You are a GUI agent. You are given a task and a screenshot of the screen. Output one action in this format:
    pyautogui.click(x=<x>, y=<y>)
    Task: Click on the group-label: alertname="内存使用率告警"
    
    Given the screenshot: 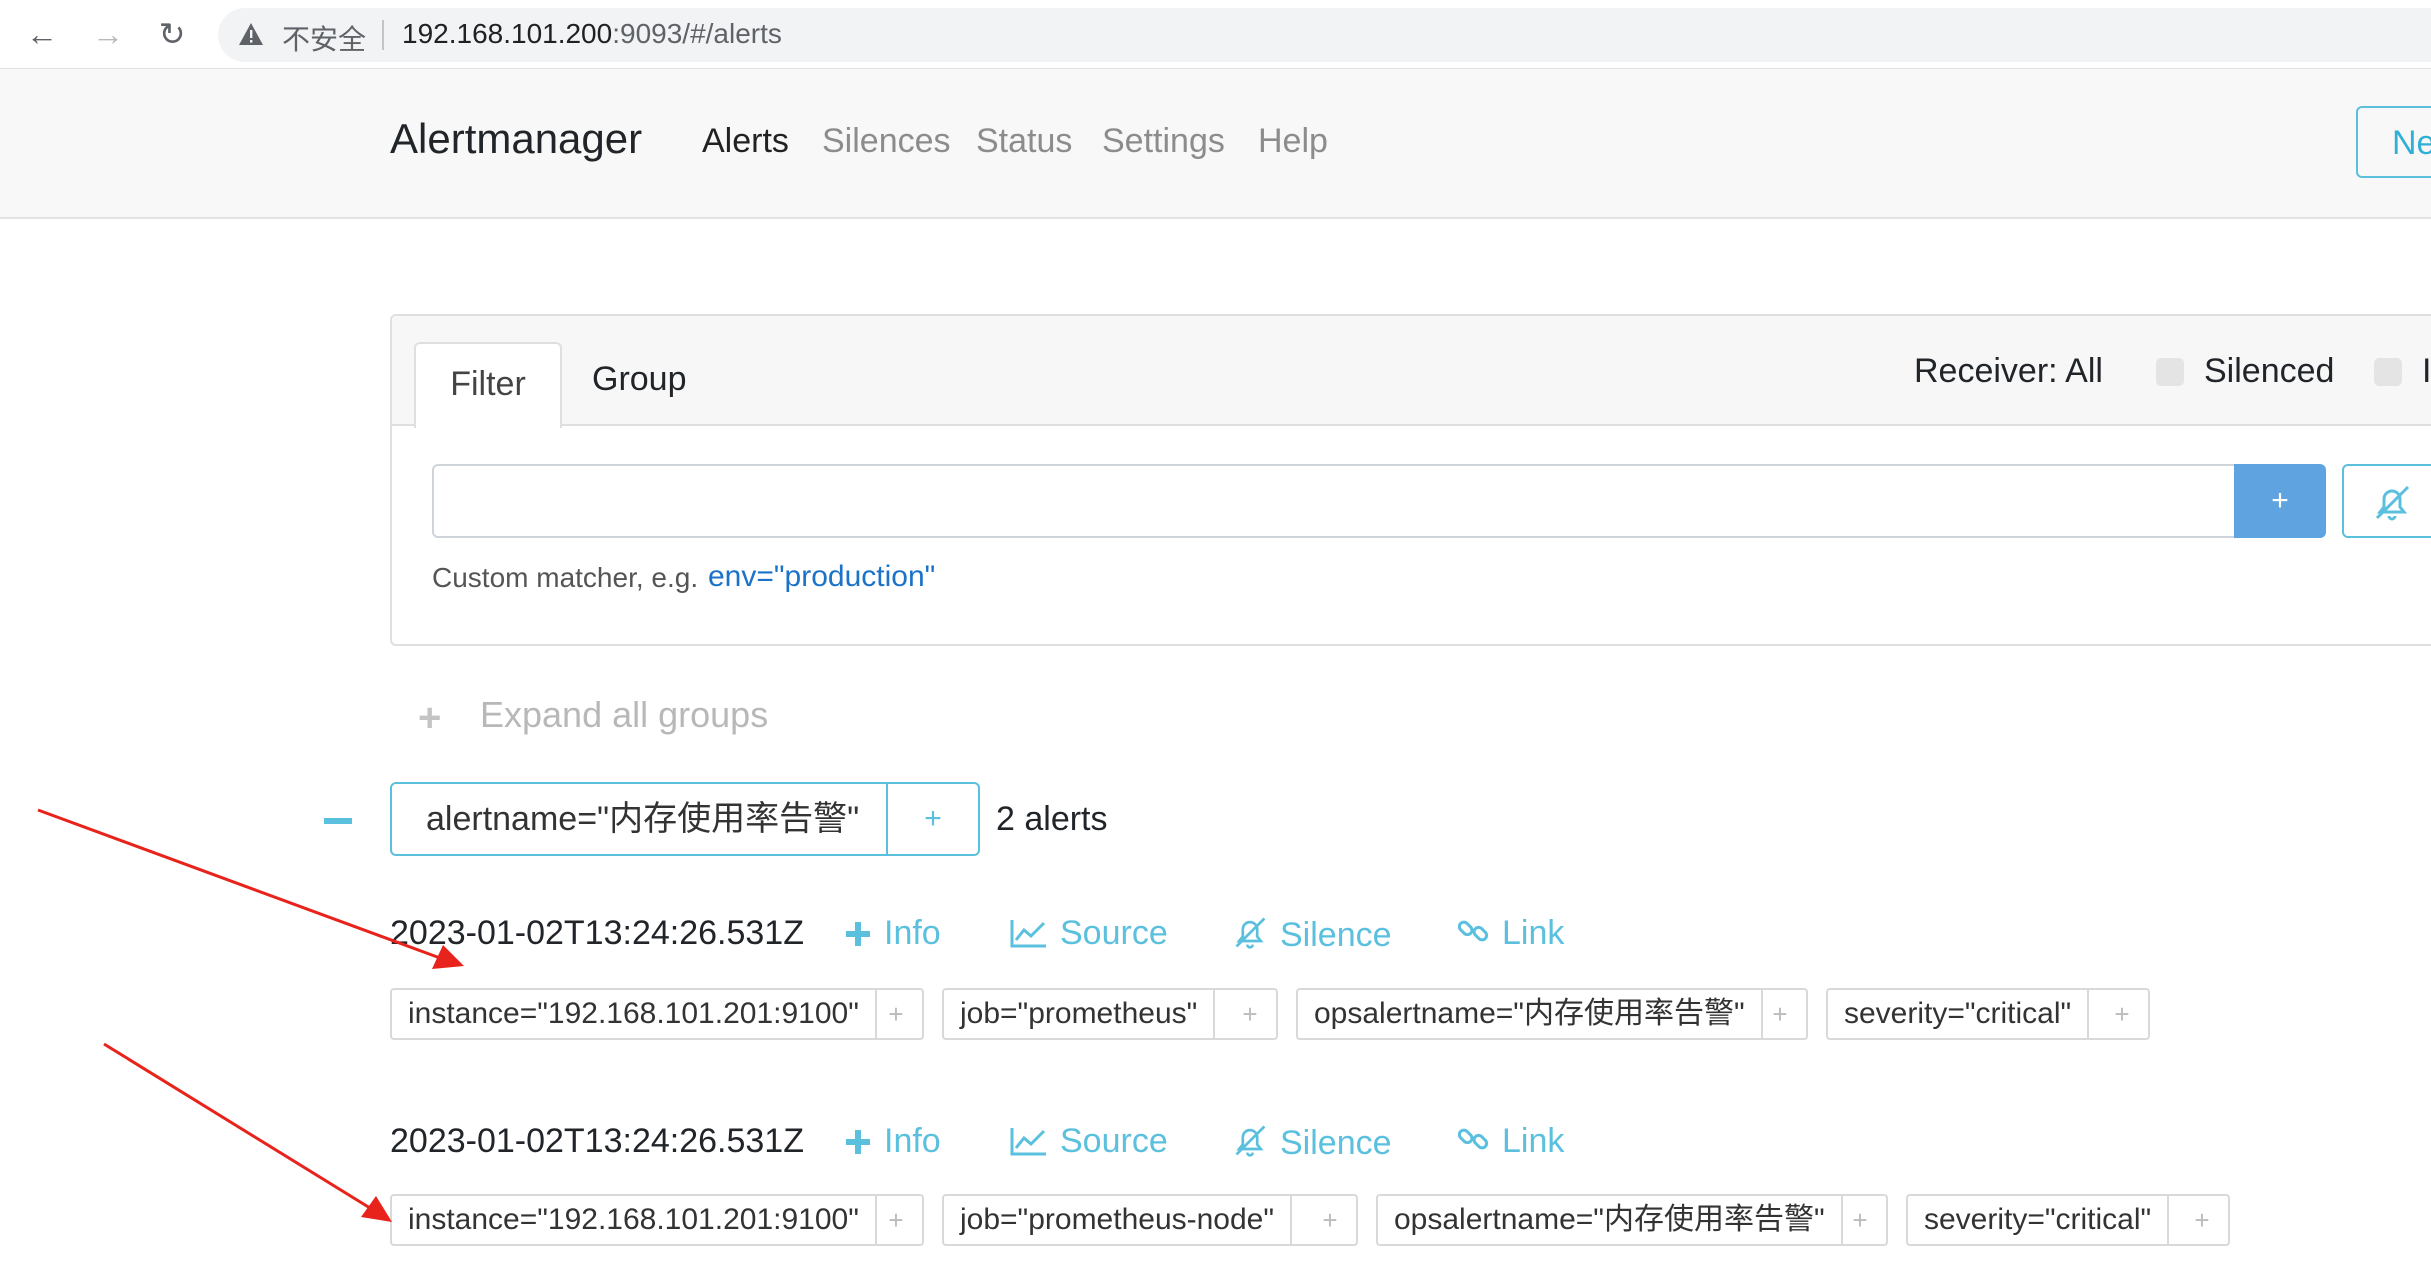 What is the action you would take?
    pyautogui.click(x=639, y=819)
    